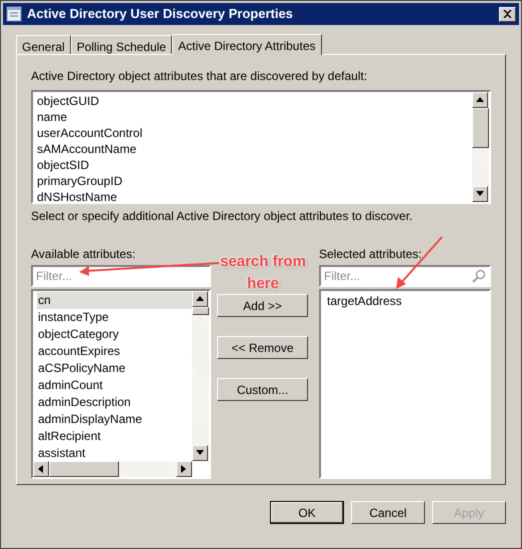  Describe the element at coordinates (63, 165) in the screenshot. I see `list-item: objectSID` at that location.